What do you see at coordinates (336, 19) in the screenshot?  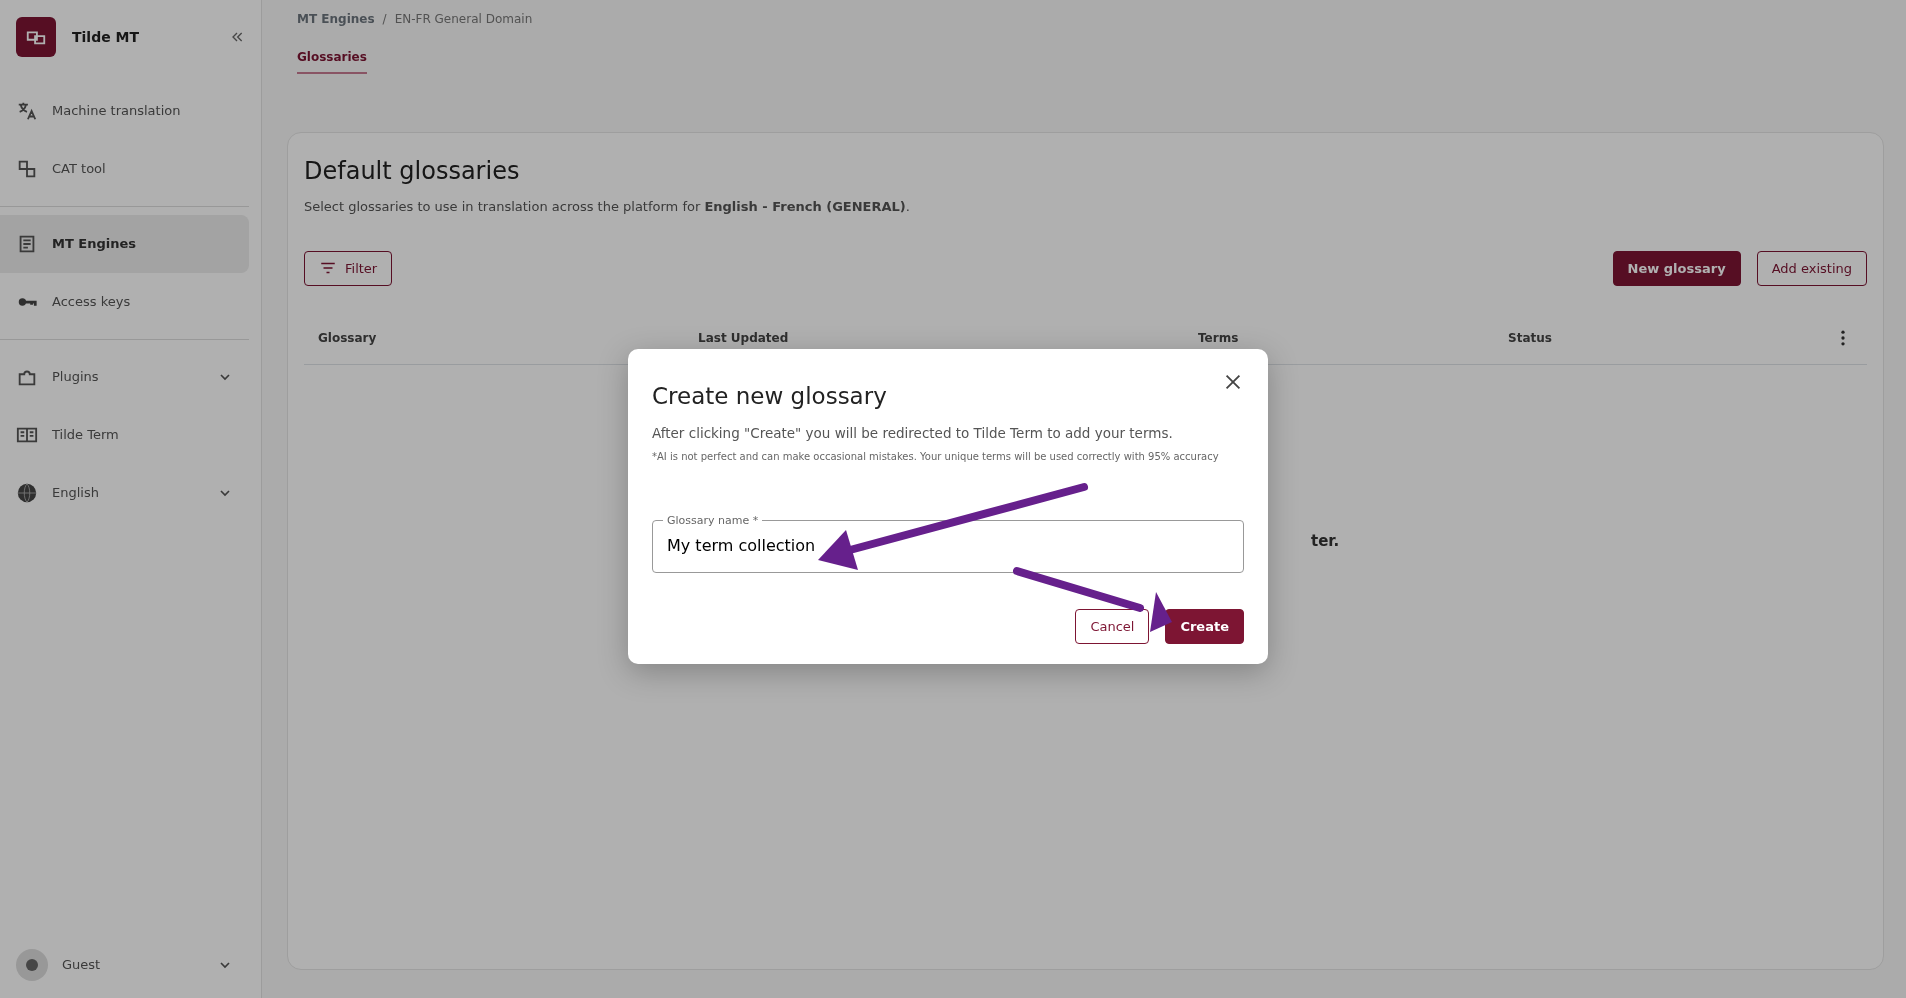 I see `breadcrumb-link: MT Engines` at bounding box center [336, 19].